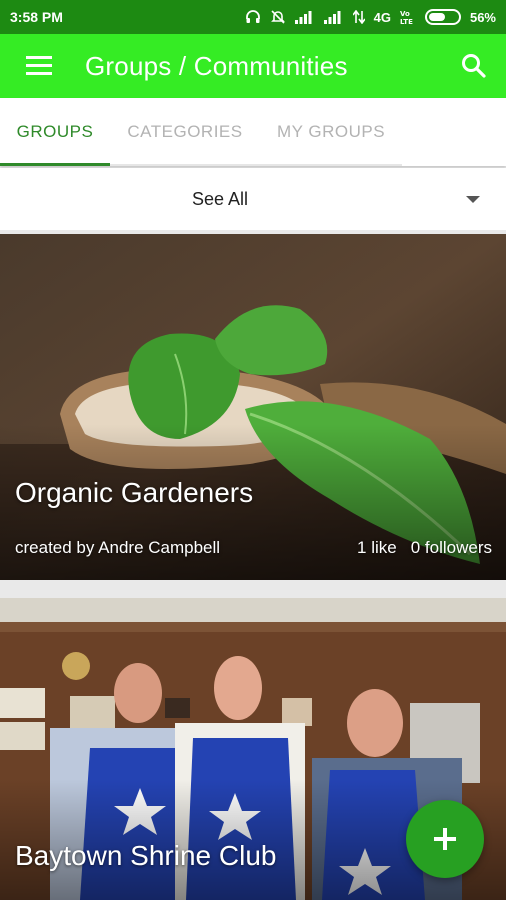 This screenshot has height=900, width=506. I want to click on headphones-icon, so click(253, 17).